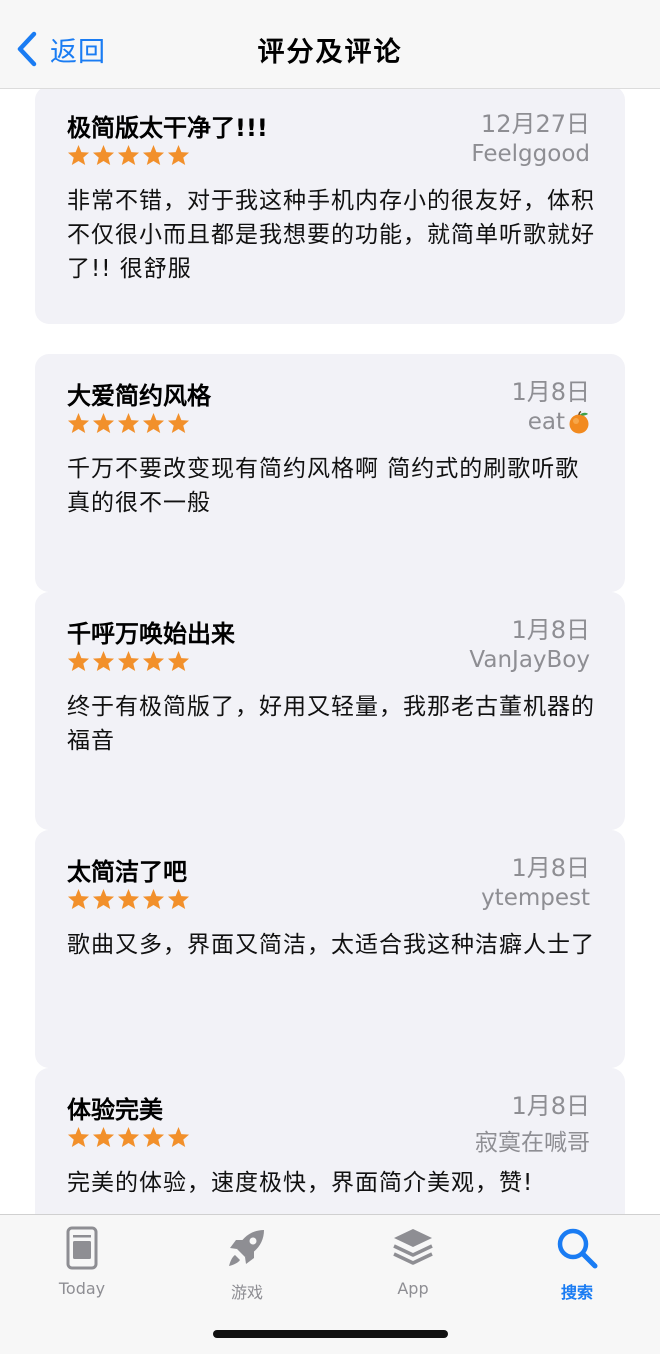 The height and width of the screenshot is (1354, 660). I want to click on review-body: 完美的体验，速度极快，界面简介美观，赞!, so click(300, 1183).